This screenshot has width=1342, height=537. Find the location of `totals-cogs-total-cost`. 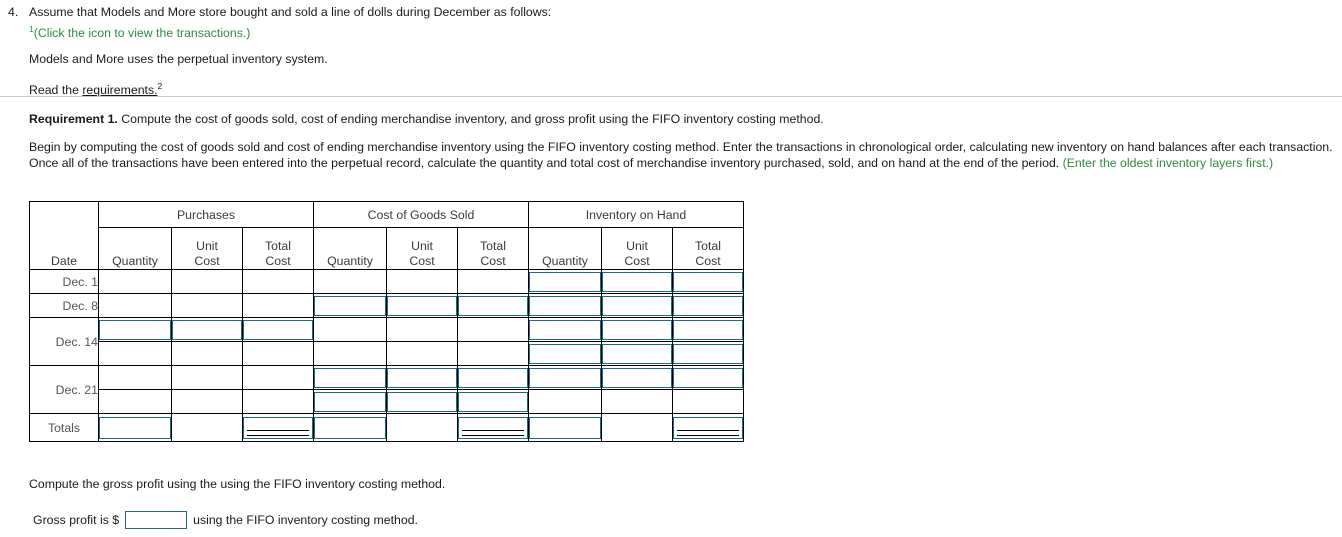

totals-cogs-total-cost is located at coordinates (493, 427).